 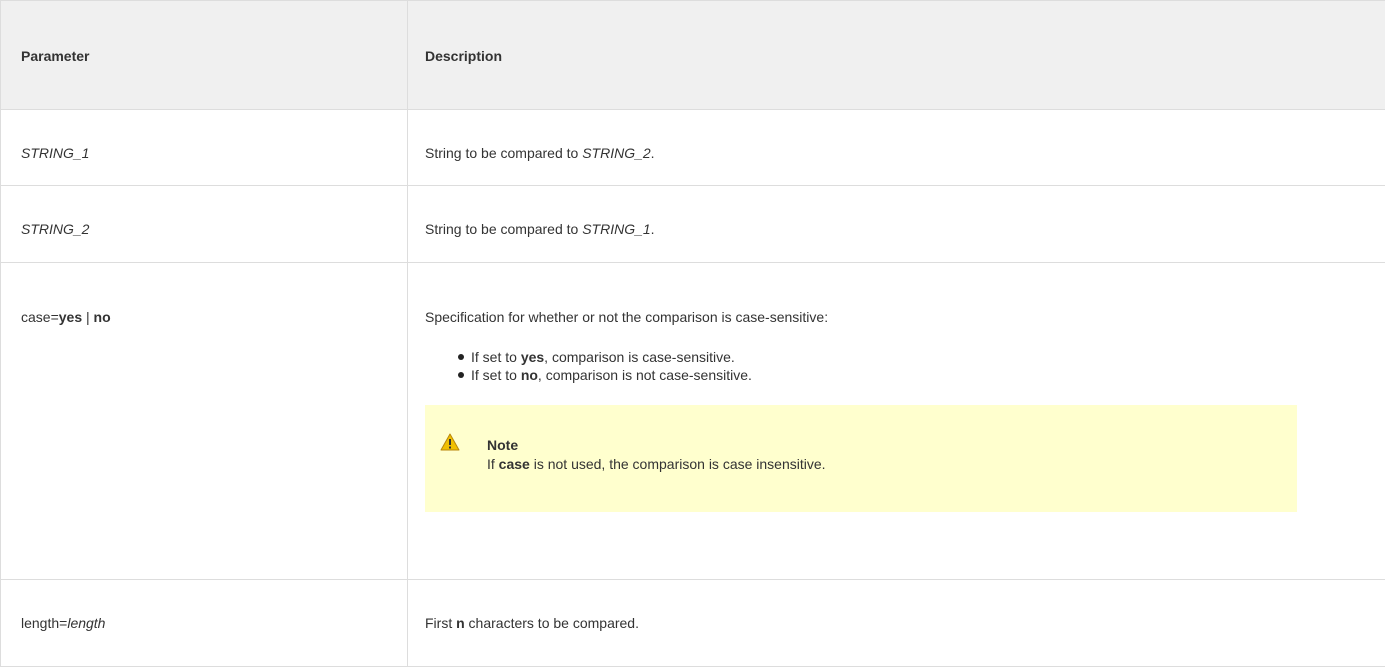 I want to click on description-cell: String to be compared to STRING_2., so click(x=896, y=148).